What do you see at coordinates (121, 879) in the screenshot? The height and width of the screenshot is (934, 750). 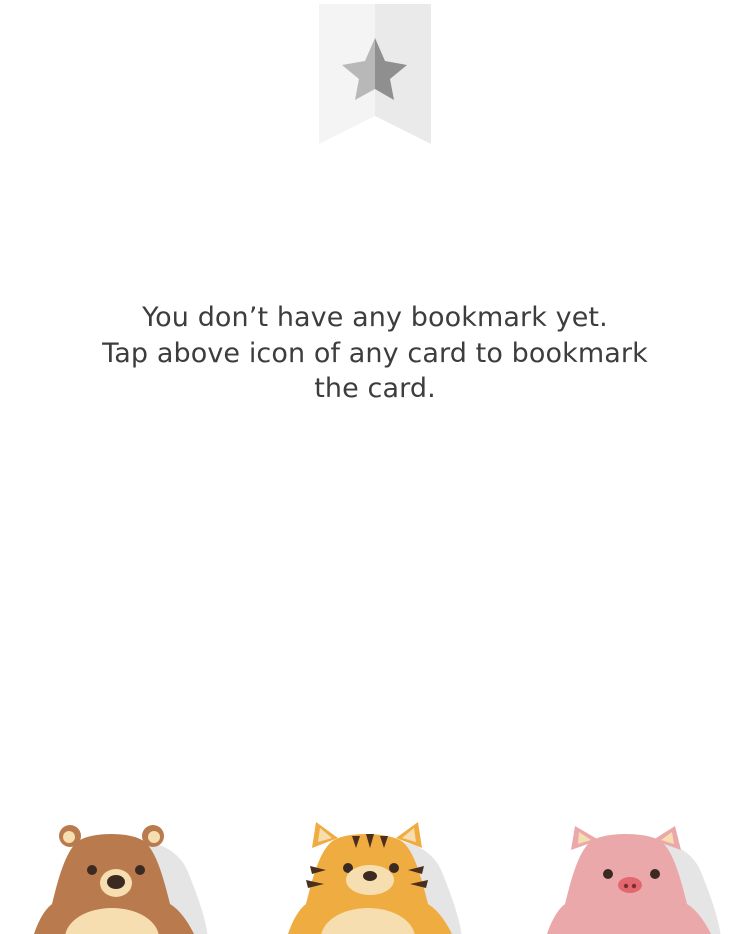 I see `bear-mascot-icon` at bounding box center [121, 879].